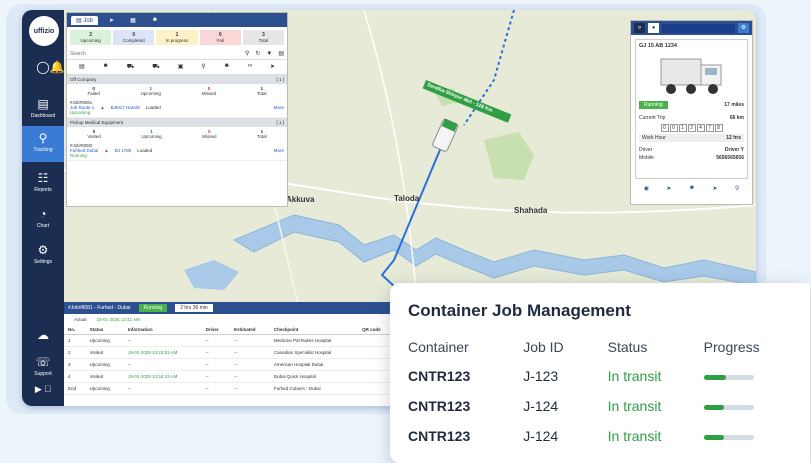  What do you see at coordinates (177, 134) in the screenshot?
I see `group-stats: 0 Visited 1 Upcoming 0 Missed 1 Total` at bounding box center [177, 134].